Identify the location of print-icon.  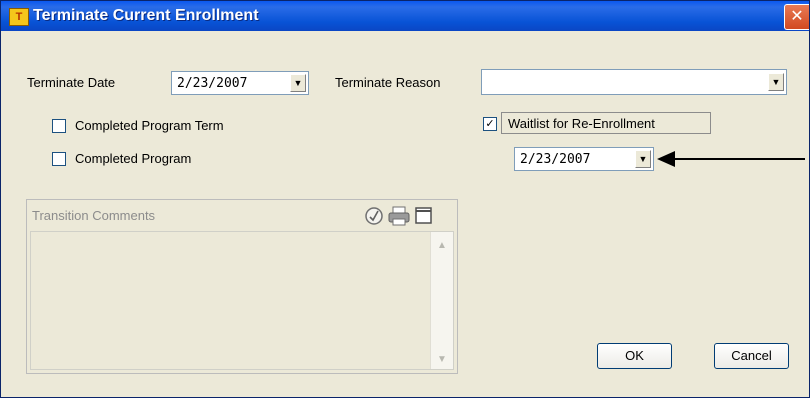
(399, 216).